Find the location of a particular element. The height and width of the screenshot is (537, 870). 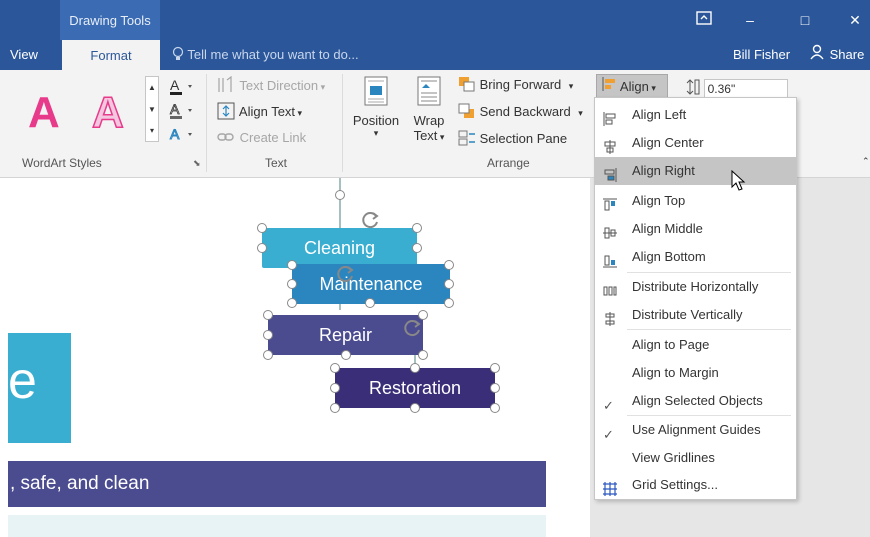

minimize-button: – is located at coordinates (750, 20).